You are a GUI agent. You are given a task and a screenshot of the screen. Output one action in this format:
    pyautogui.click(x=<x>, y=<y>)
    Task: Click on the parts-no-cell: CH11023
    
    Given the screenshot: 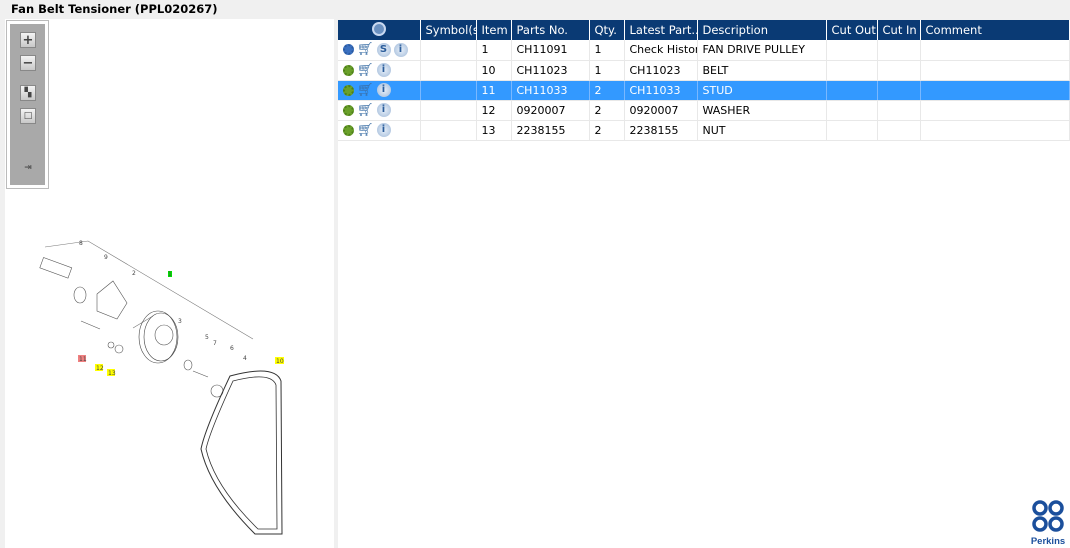 What is the action you would take?
    pyautogui.click(x=550, y=70)
    